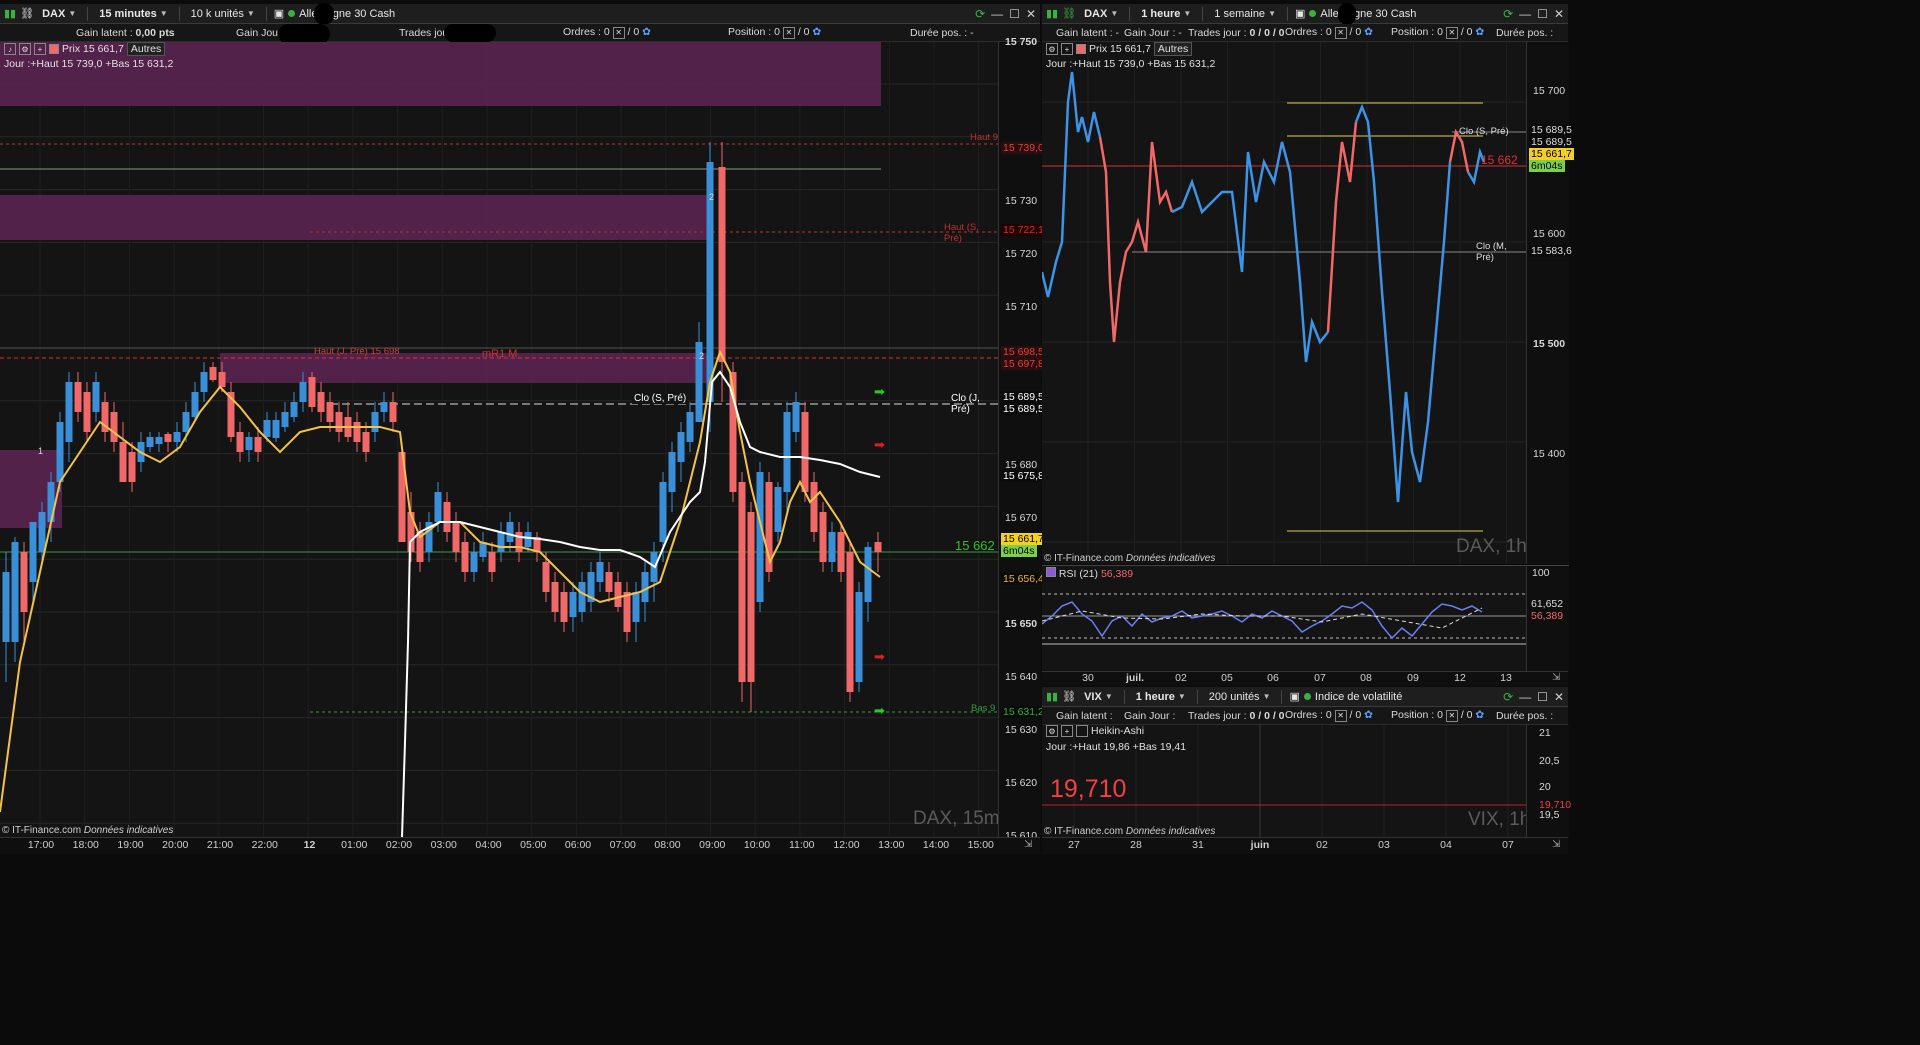  Describe the element at coordinates (1307, 696) in the screenshot. I see `status-dot-icon` at that location.